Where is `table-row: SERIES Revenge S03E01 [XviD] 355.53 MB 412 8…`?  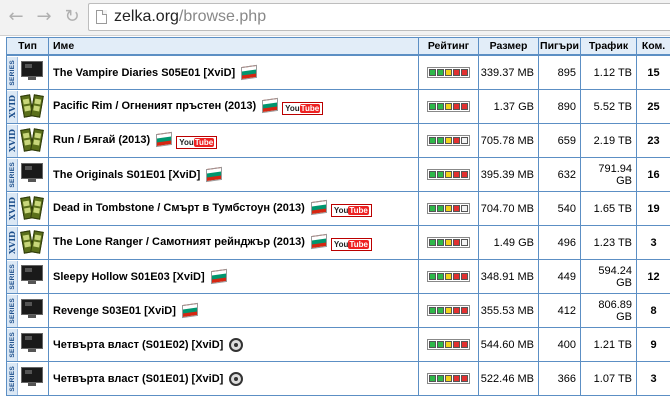
table-row: SERIES Revenge S03E01 [XviD] 355.53 MB 412 8… is located at coordinates (338, 310).